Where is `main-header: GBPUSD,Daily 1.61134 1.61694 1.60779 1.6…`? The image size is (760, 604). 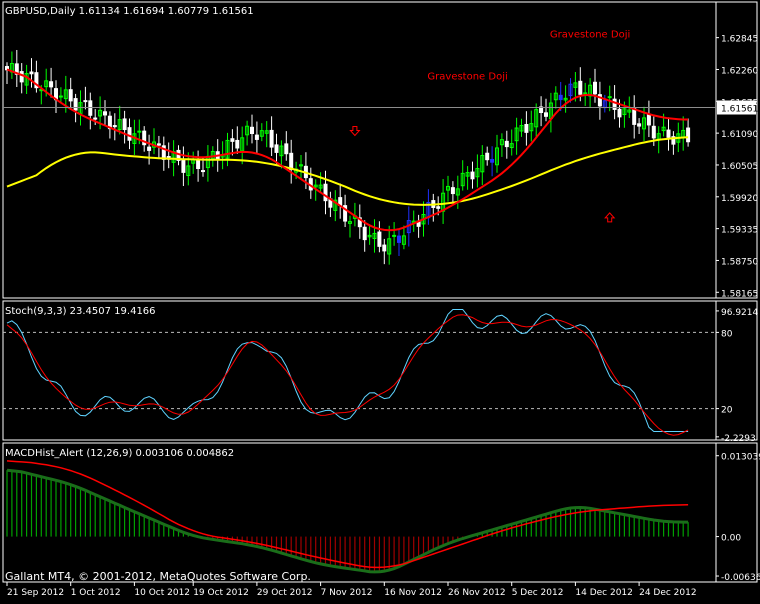 main-header: GBPUSD,Daily 1.61134 1.61694 1.60779 1.6… is located at coordinates (129, 11).